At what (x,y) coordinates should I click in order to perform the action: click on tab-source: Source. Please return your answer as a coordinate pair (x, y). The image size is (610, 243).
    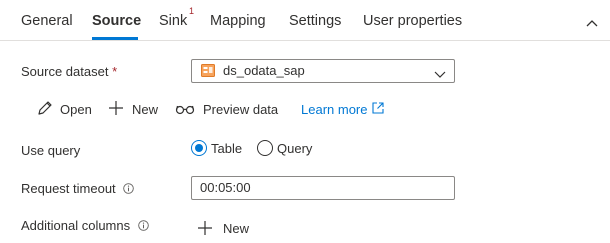
    Looking at the image, I should click on (116, 21).